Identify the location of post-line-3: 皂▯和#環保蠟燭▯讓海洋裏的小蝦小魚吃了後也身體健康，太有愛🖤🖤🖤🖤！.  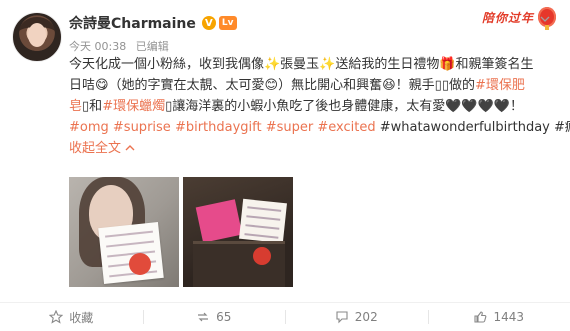
(315, 106).